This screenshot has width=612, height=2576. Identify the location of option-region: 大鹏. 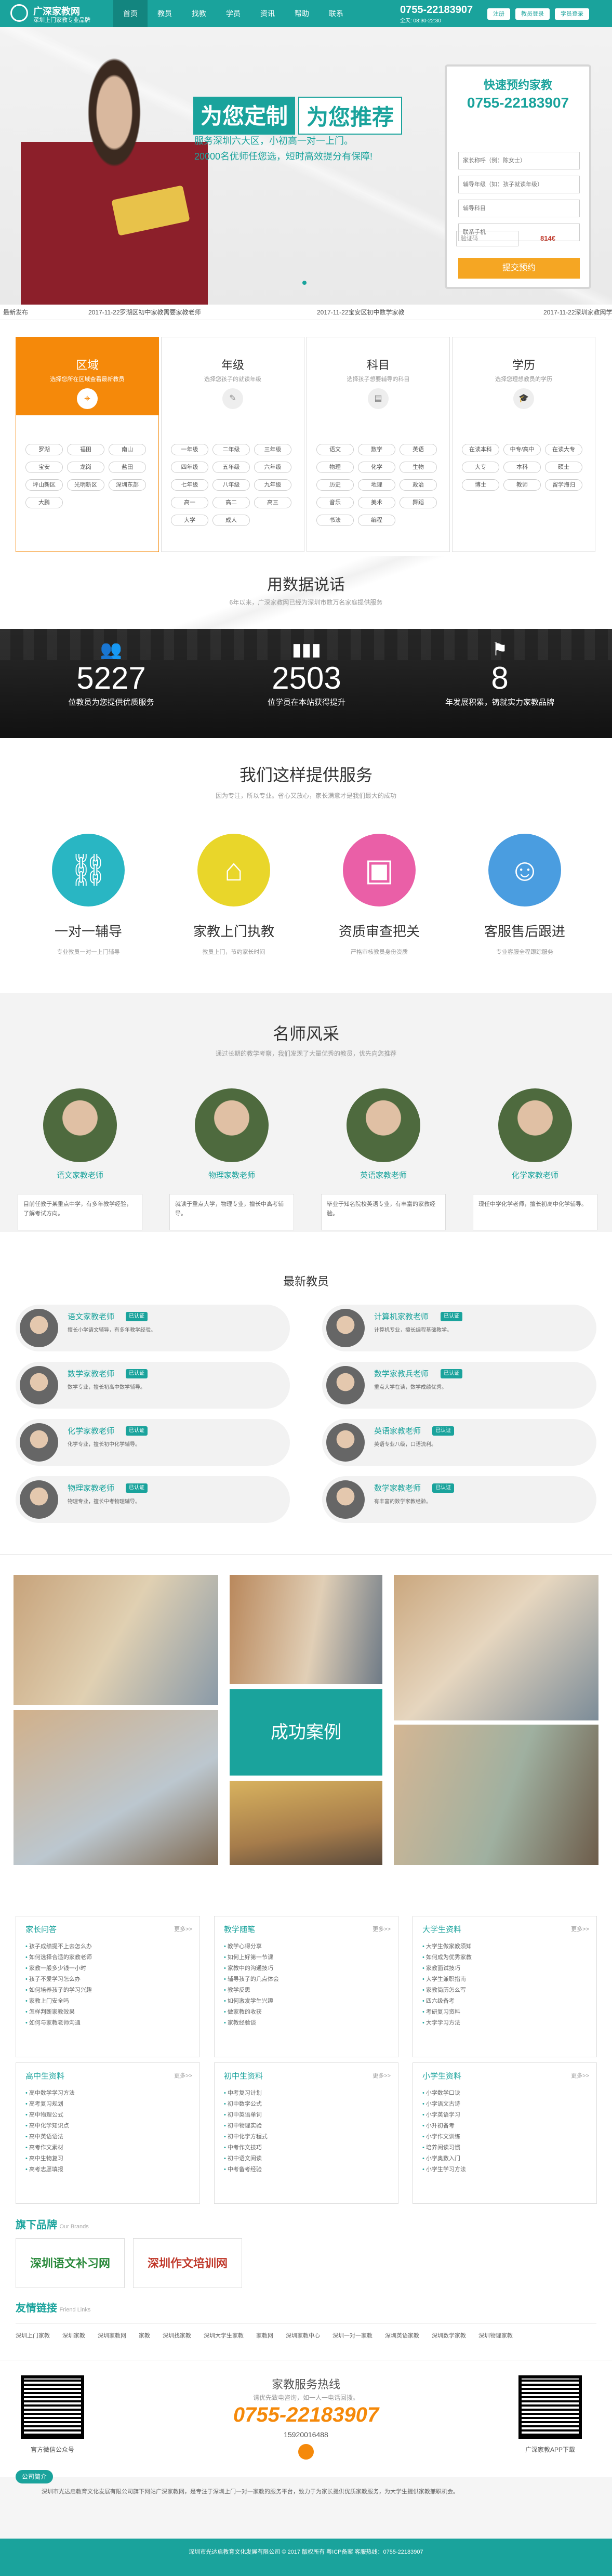
(44, 502).